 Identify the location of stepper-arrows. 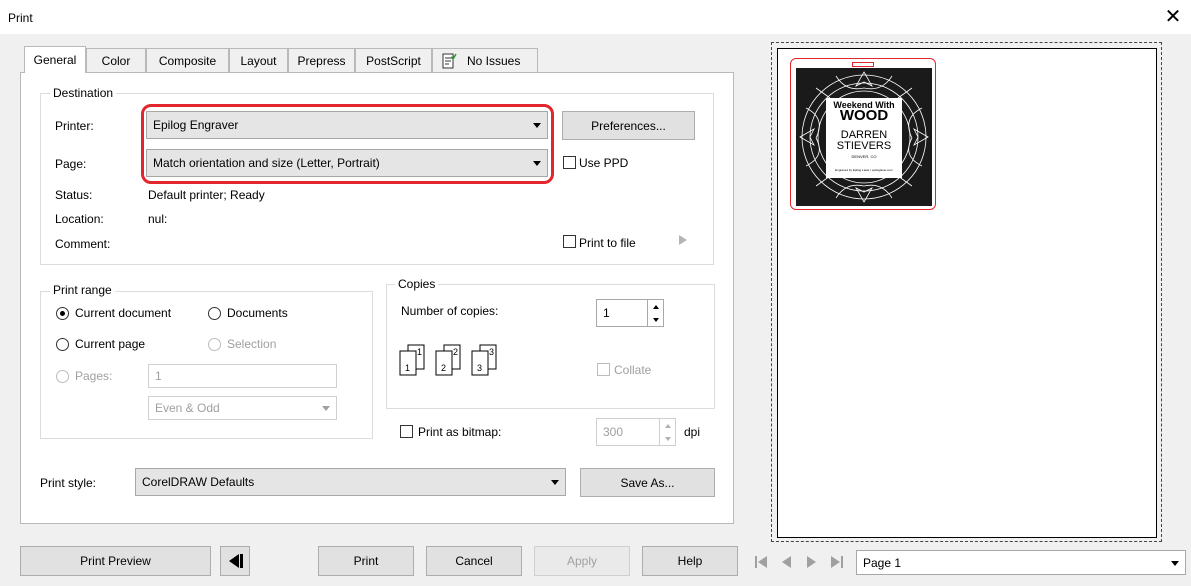
(655, 313).